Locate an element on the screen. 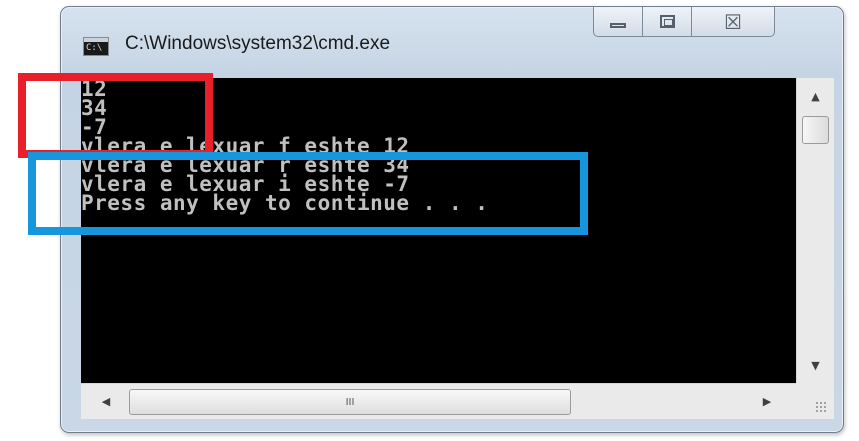  grip-lines-icon: III is located at coordinates (350, 402).